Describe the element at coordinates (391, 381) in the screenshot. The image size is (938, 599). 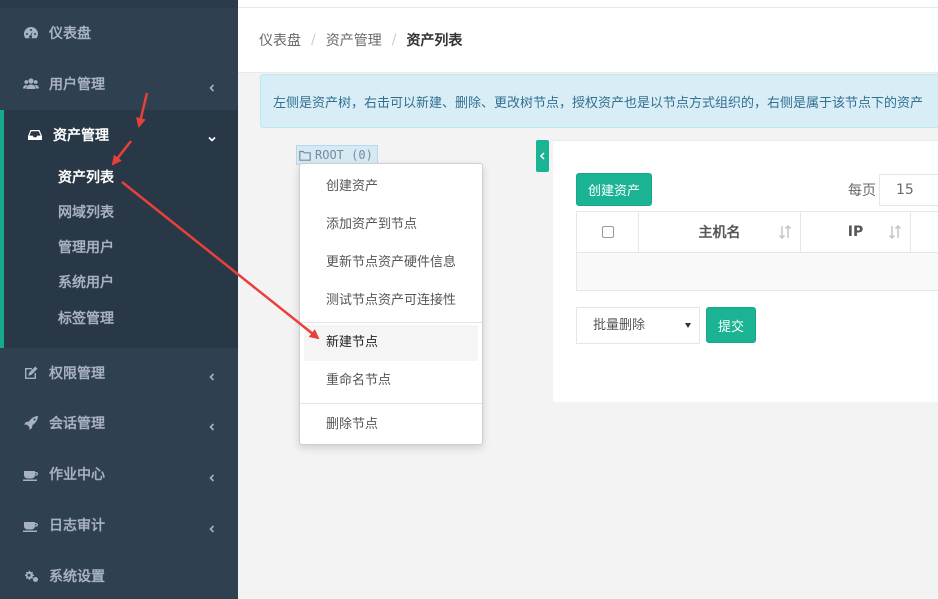
I see `menu-rename-node: 重命名节点` at that location.